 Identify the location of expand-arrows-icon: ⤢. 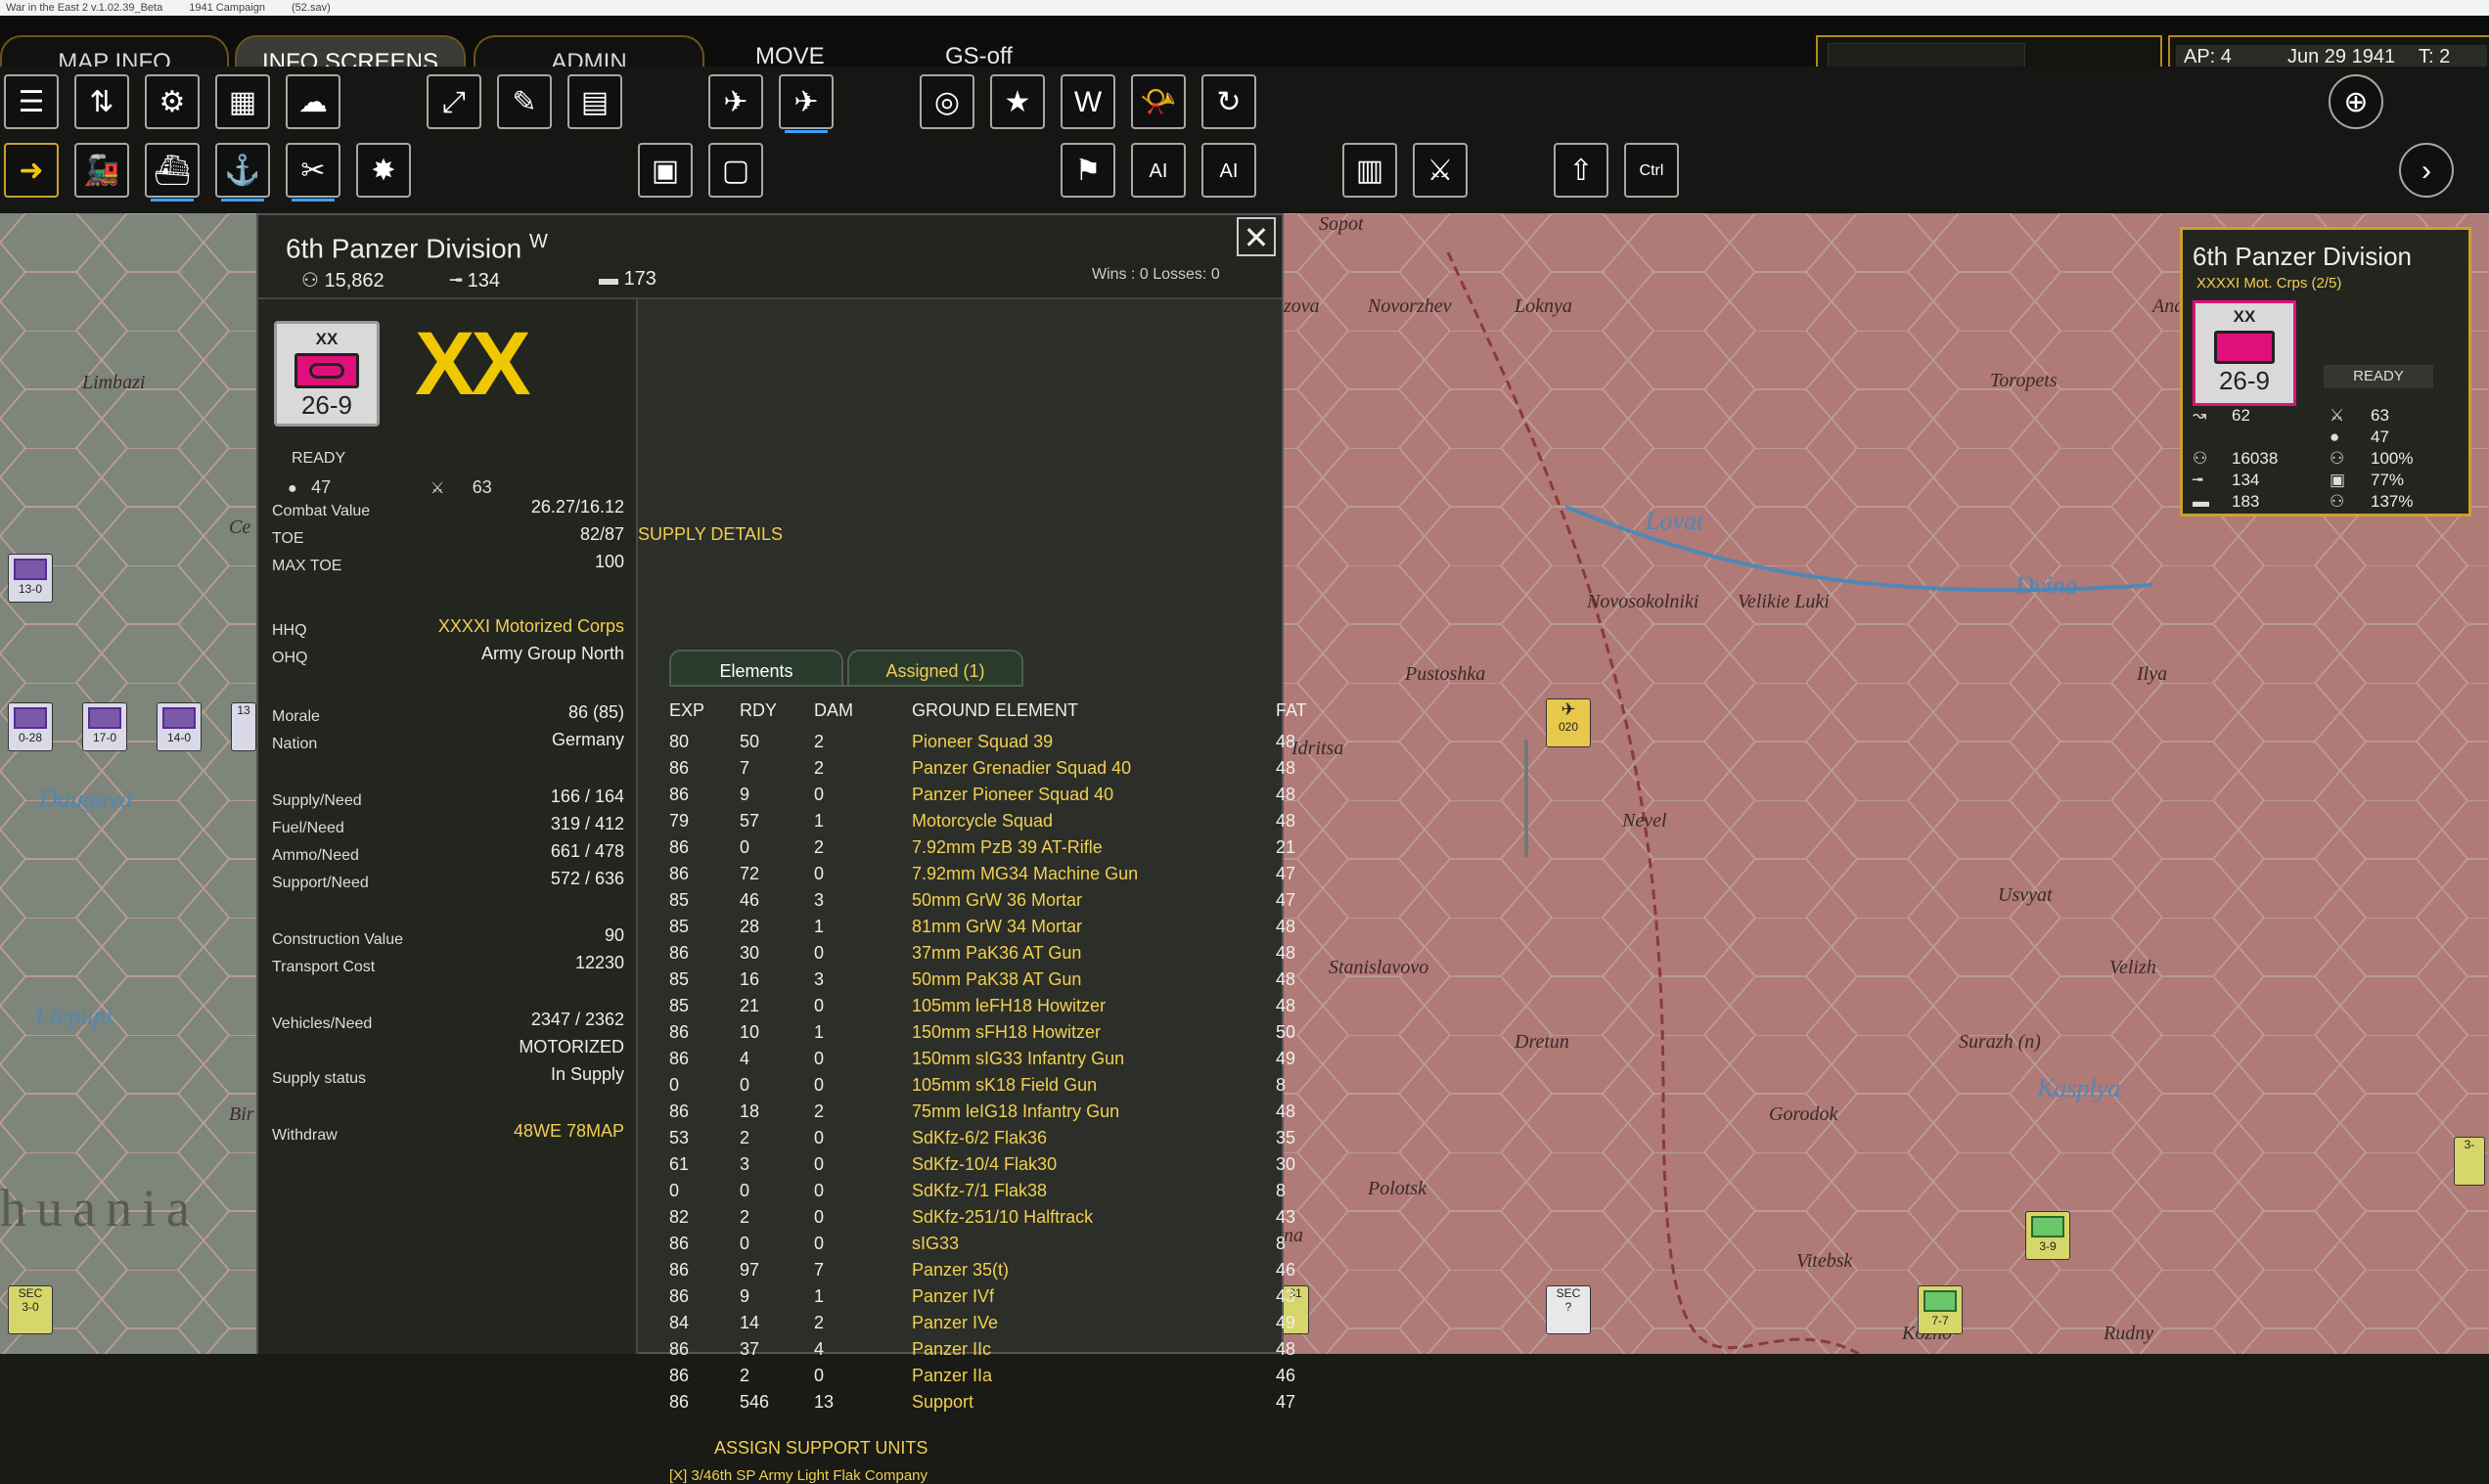
(454, 101).